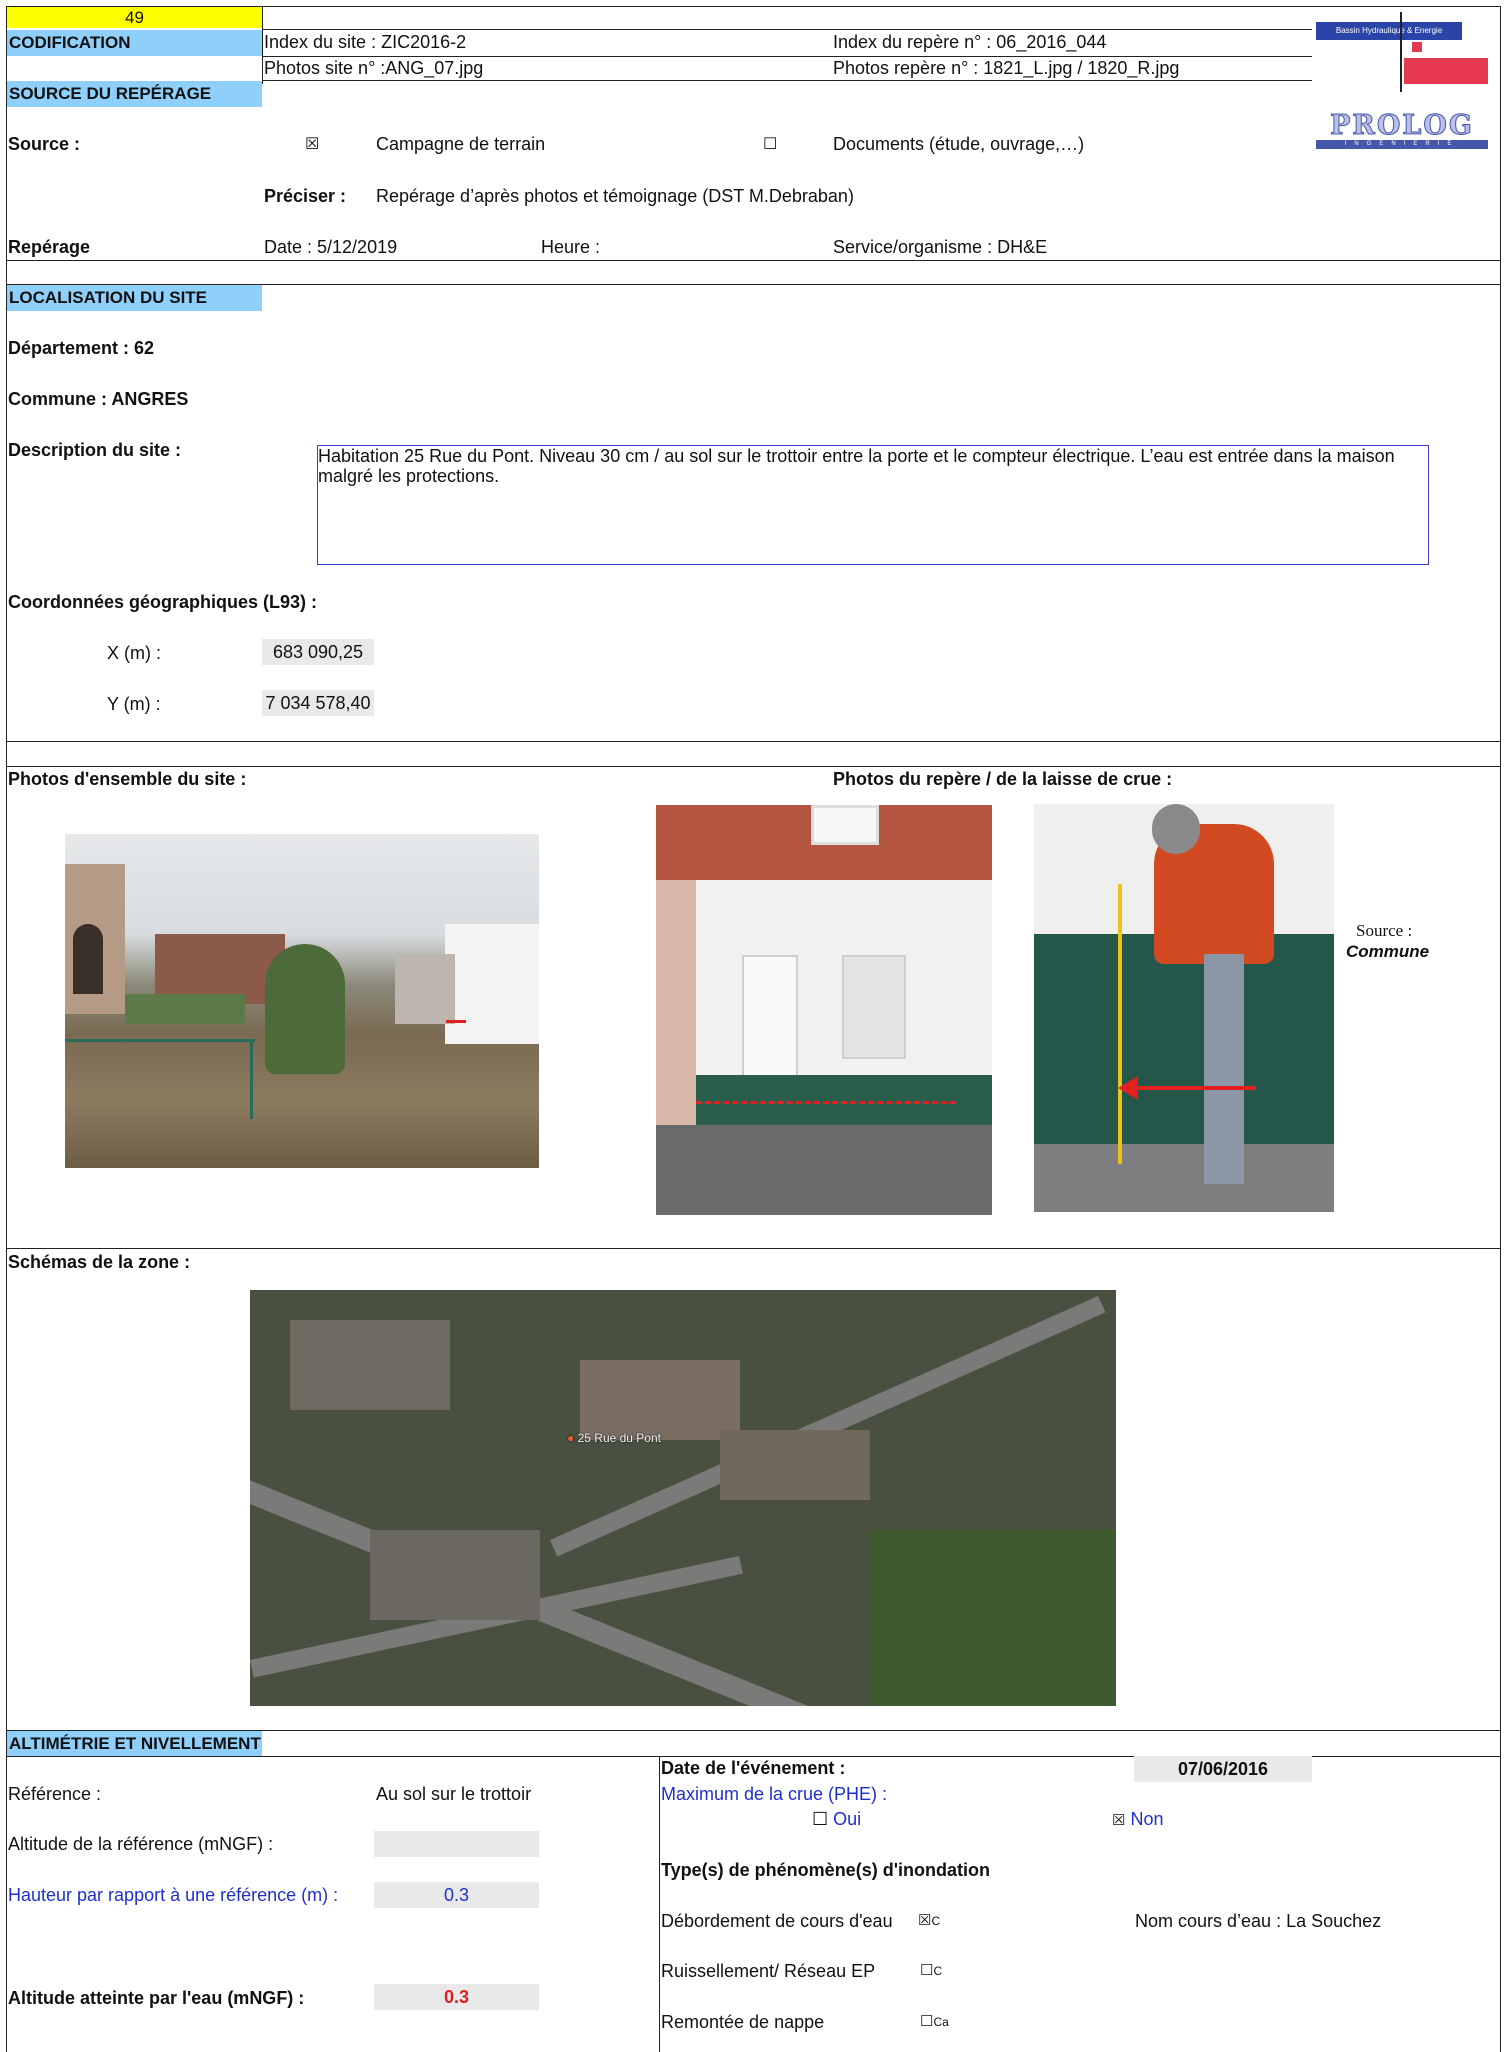  I want to click on type2-checkbox: ☐C, so click(931, 1970).